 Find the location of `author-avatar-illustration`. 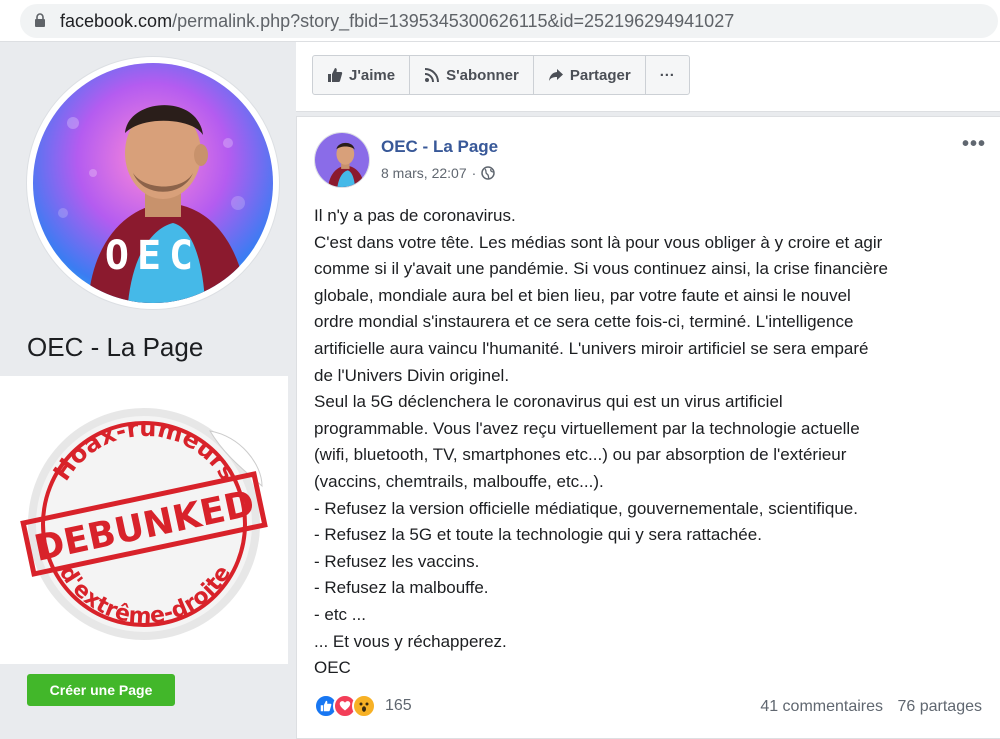

author-avatar-illustration is located at coordinates (342, 160).